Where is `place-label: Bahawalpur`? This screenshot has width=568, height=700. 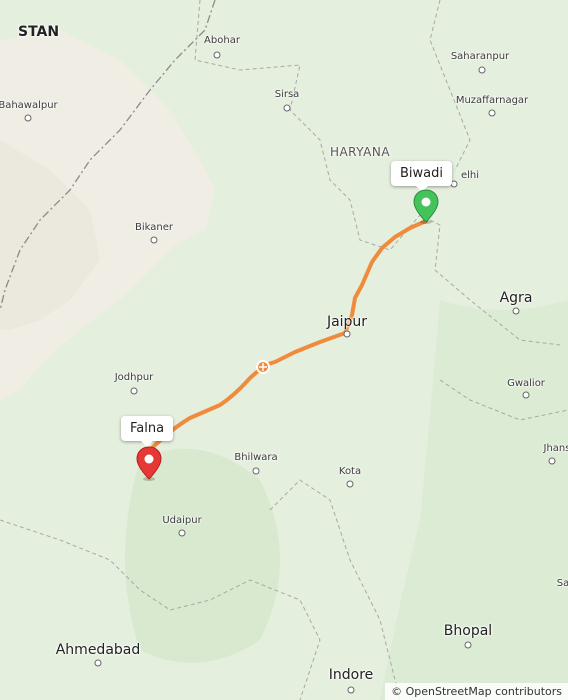
place-label: Bahawalpur is located at coordinates (29, 105).